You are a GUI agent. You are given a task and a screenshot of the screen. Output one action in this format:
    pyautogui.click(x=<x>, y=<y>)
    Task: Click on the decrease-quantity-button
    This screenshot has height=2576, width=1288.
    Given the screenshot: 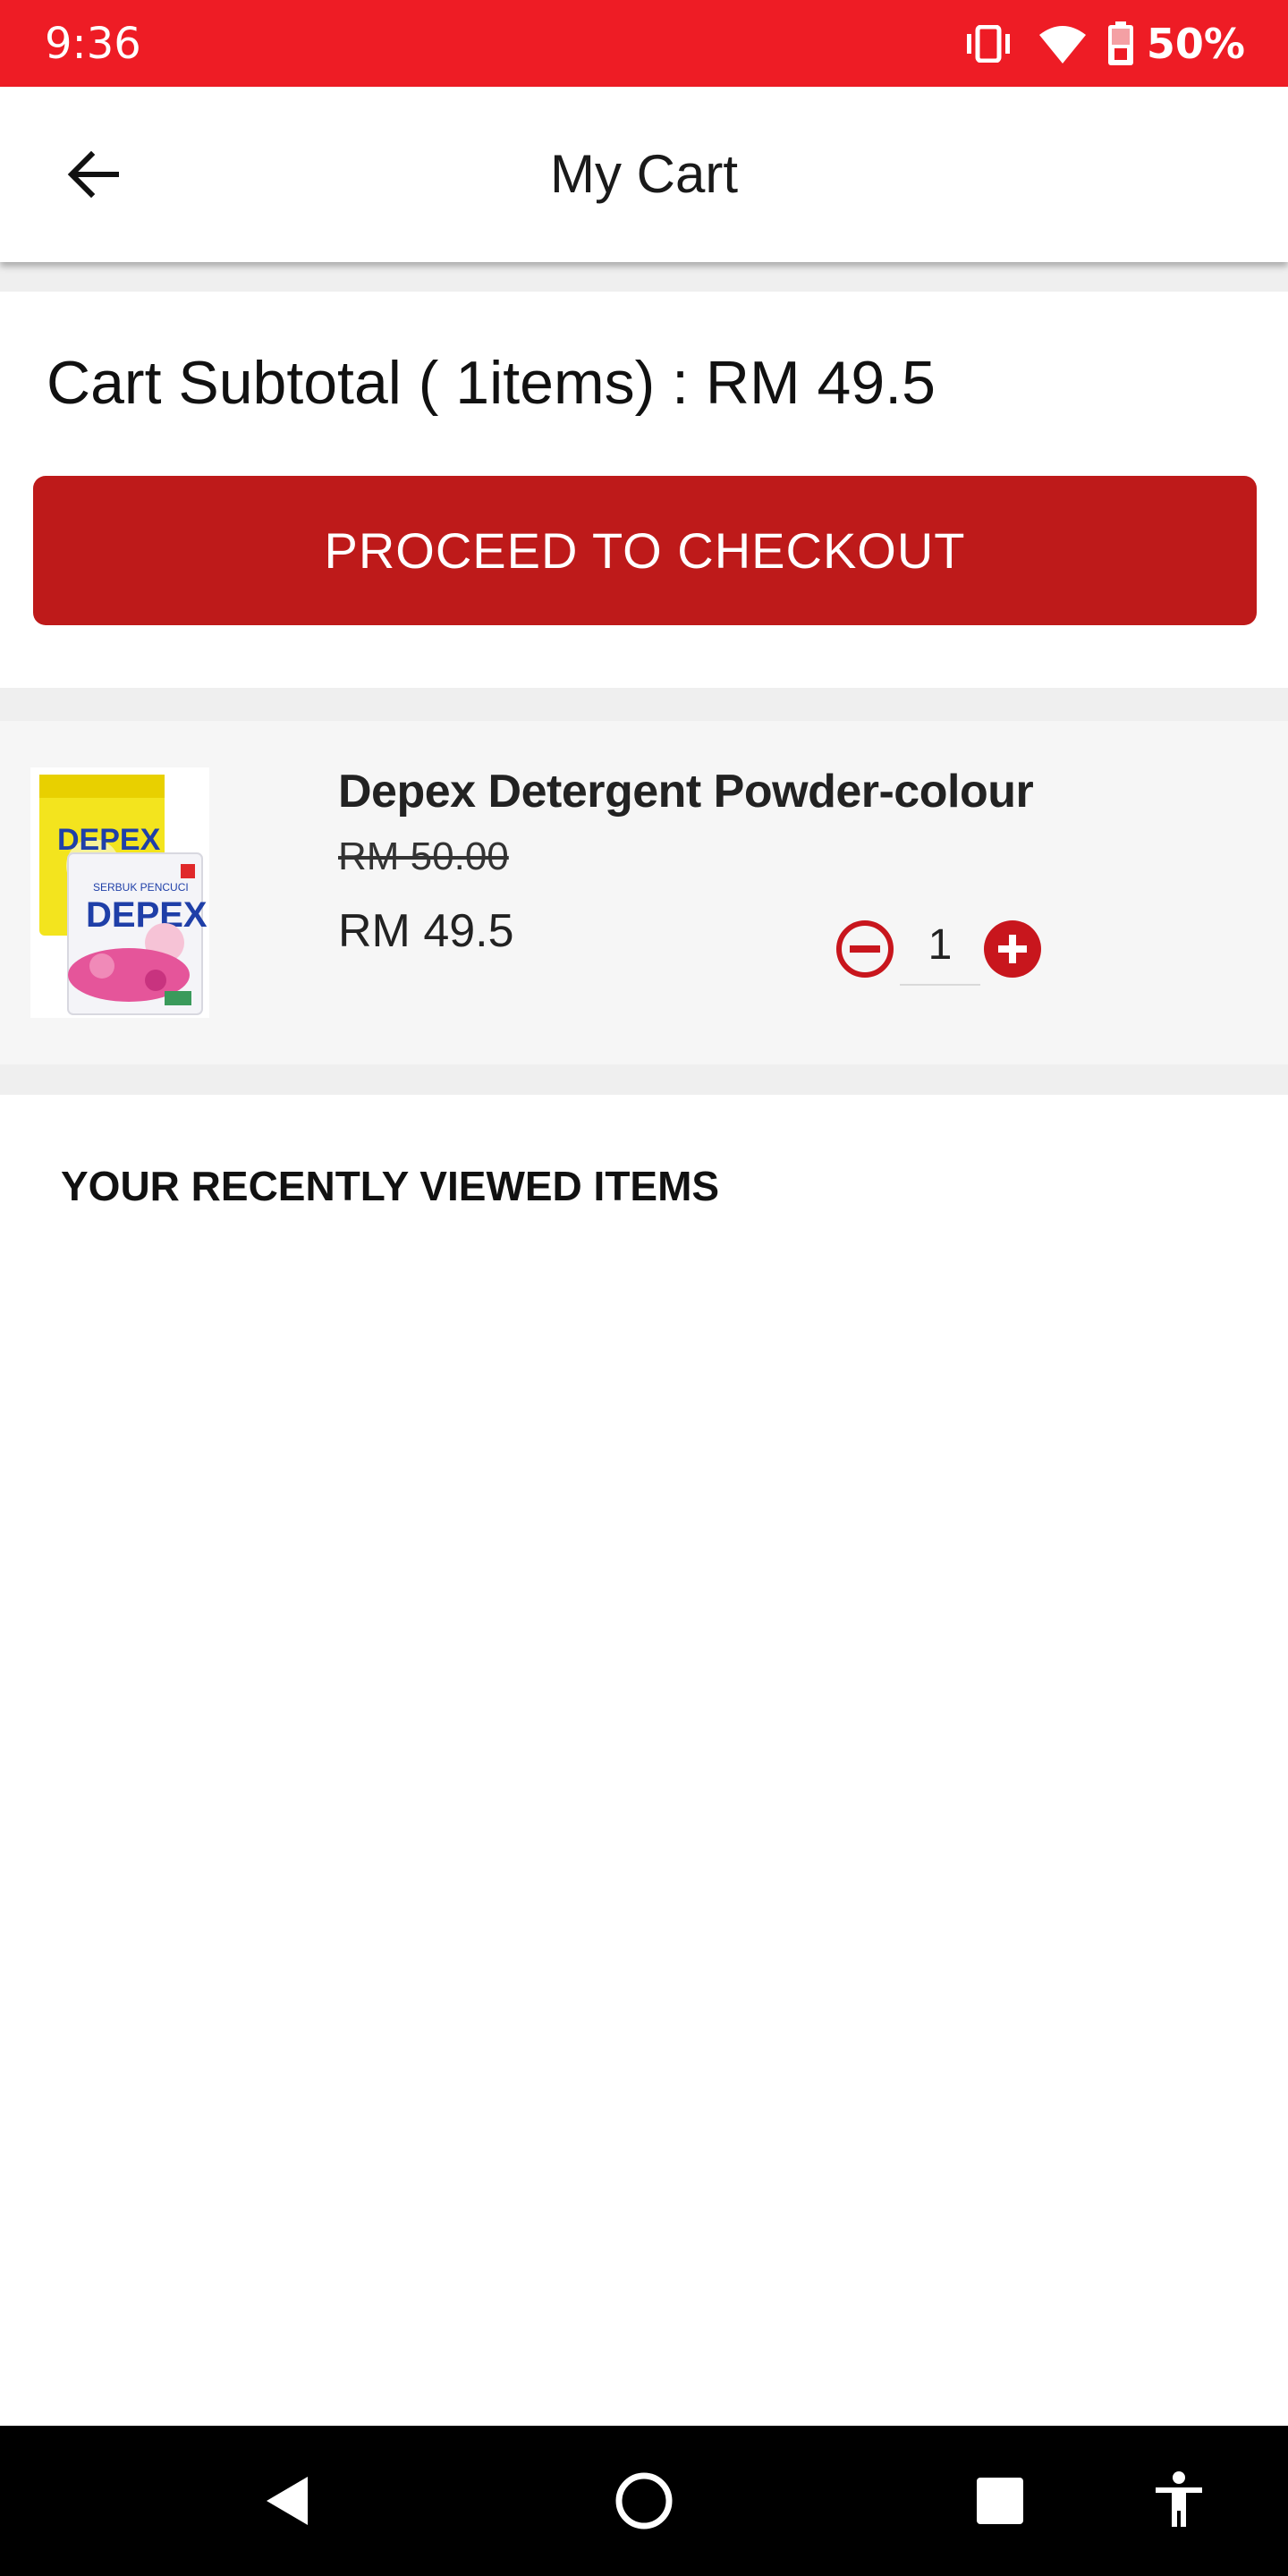 What is the action you would take?
    pyautogui.click(x=864, y=949)
    